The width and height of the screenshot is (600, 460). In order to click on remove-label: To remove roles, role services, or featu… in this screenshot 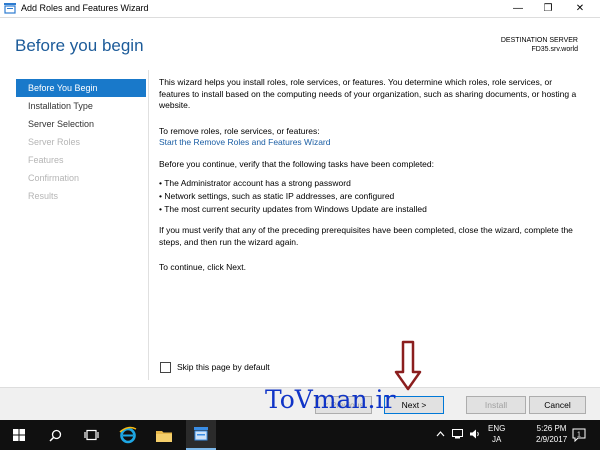, I will do `click(239, 131)`.